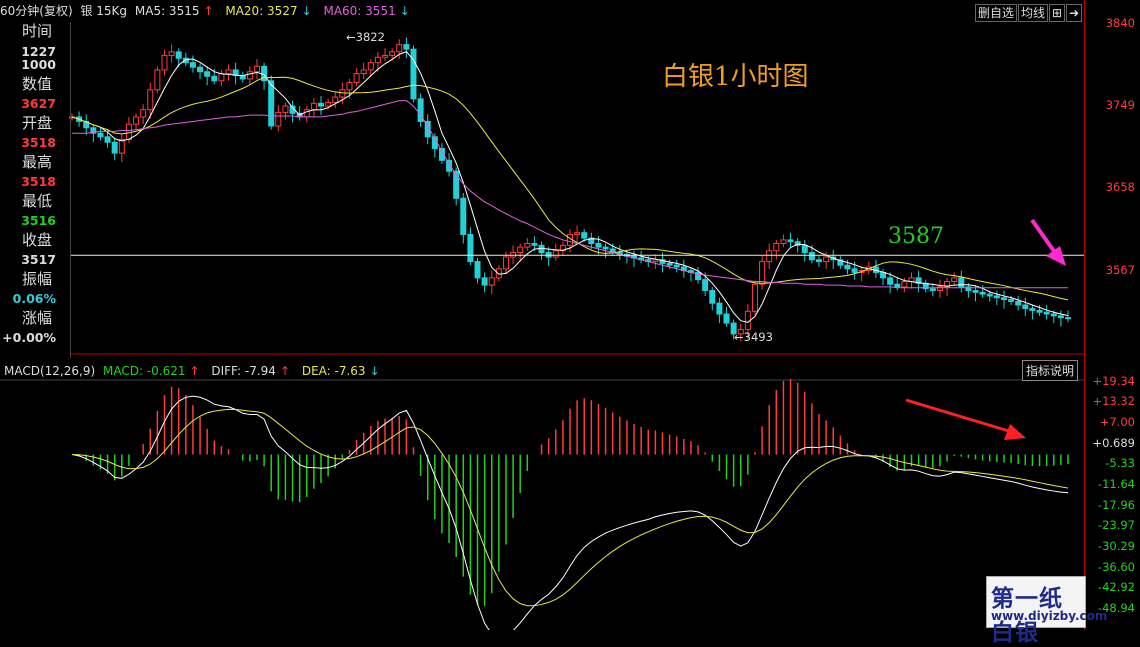  What do you see at coordinates (1113, 443) in the screenshot?
I see `macd-tick-4: +0.689` at bounding box center [1113, 443].